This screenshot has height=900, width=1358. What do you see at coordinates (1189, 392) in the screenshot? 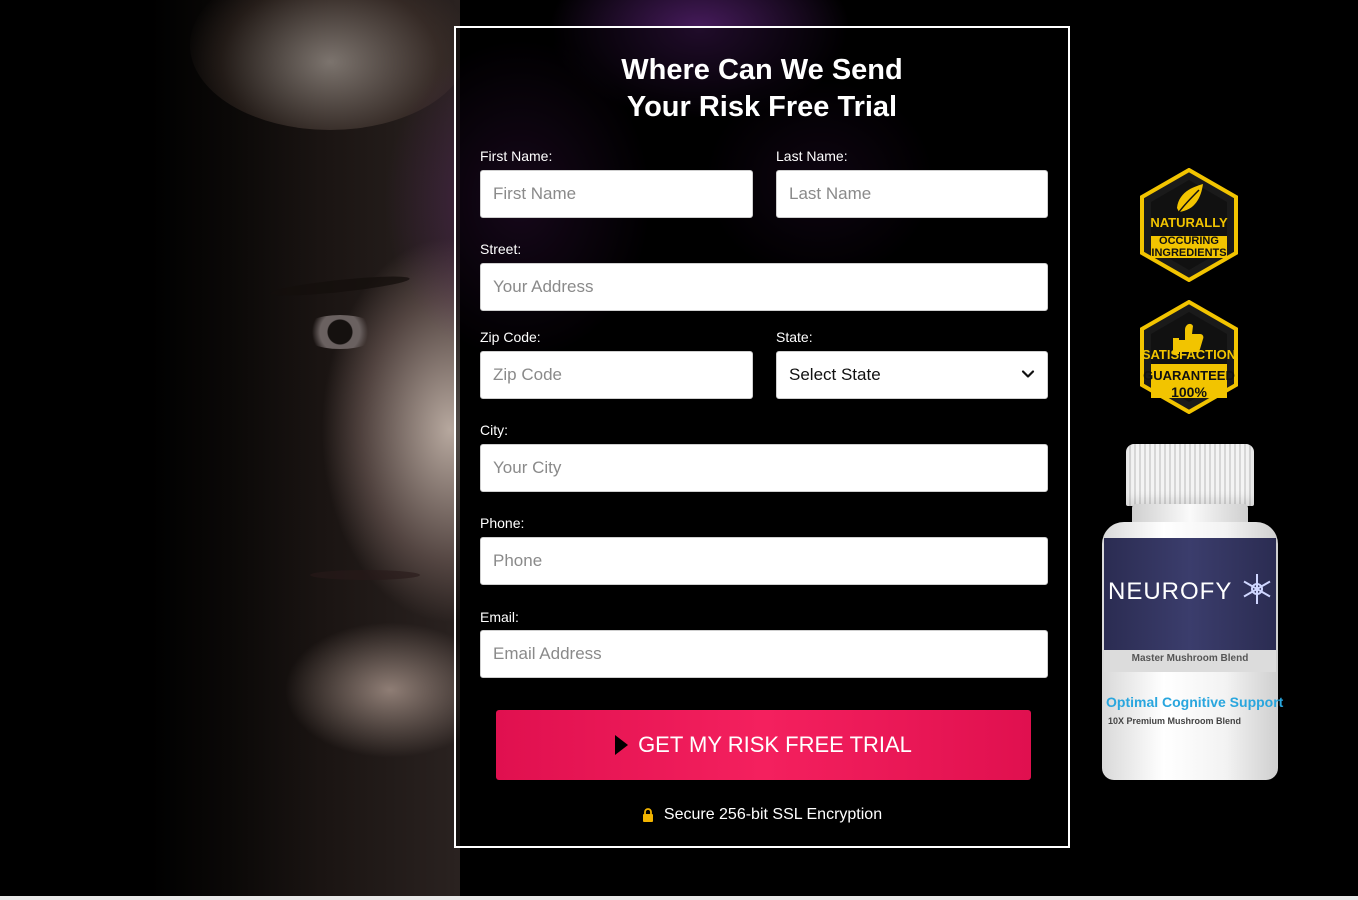
I see `badge-guarantee-line3: 100%` at bounding box center [1189, 392].